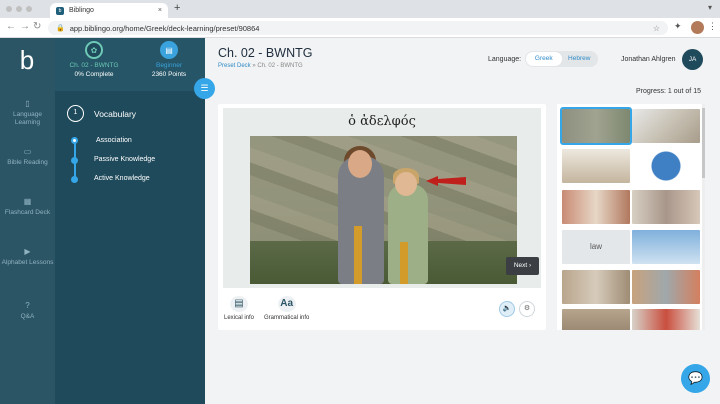 The width and height of the screenshot is (720, 404). I want to click on nav-qa: ? Q&A, so click(27, 311).